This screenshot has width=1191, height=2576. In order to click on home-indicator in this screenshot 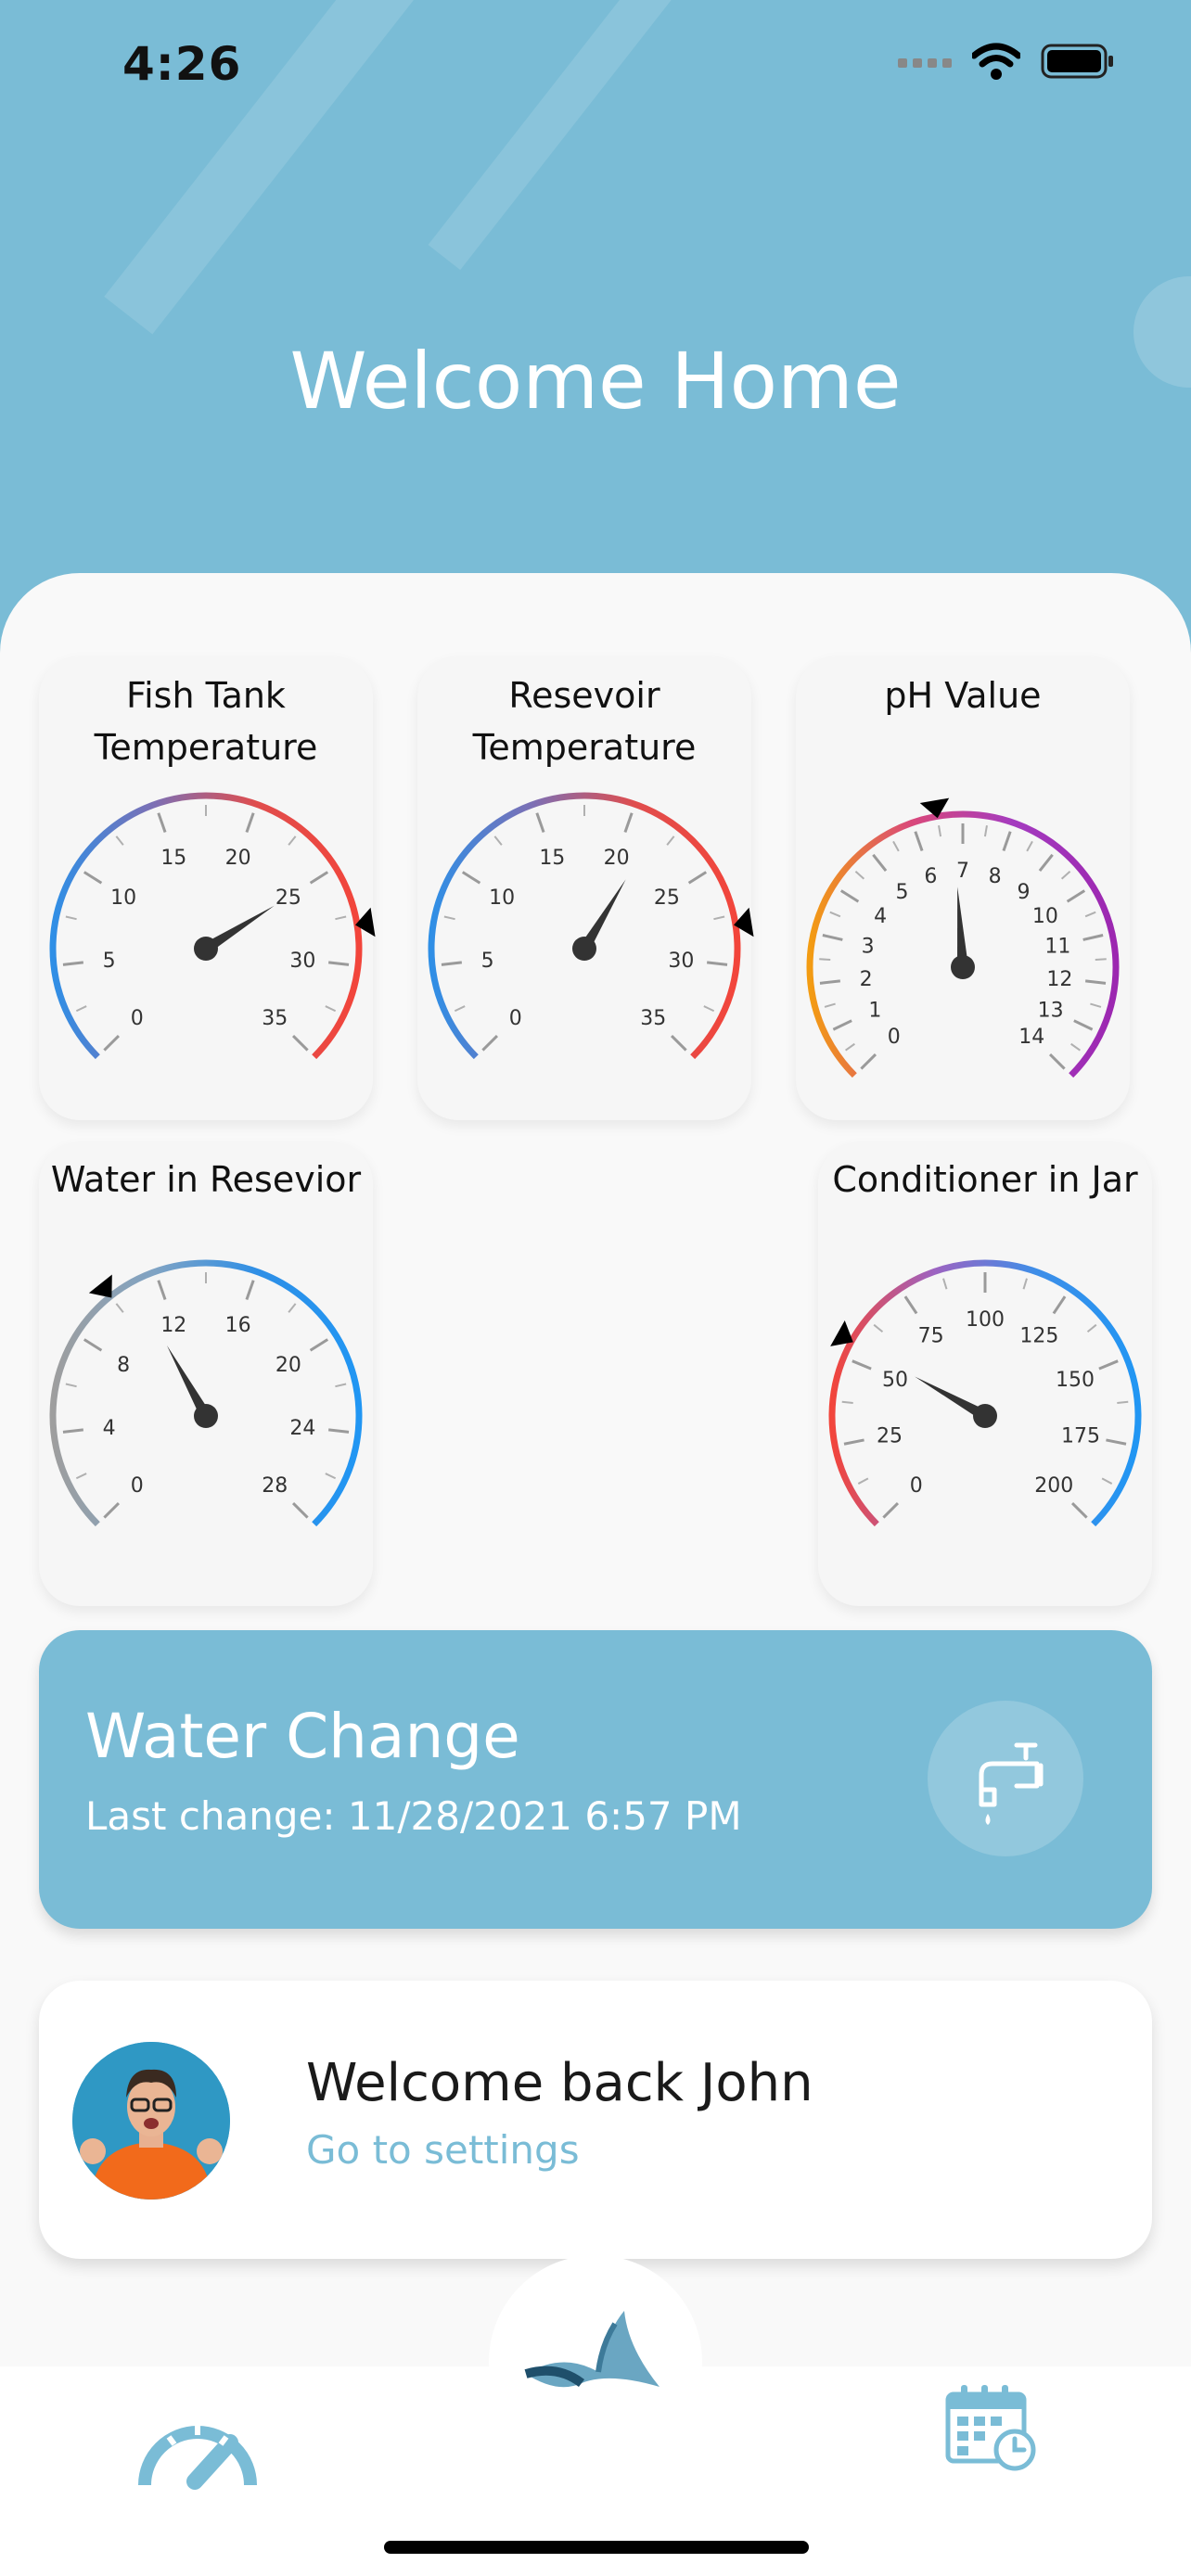, I will do `click(597, 2547)`.